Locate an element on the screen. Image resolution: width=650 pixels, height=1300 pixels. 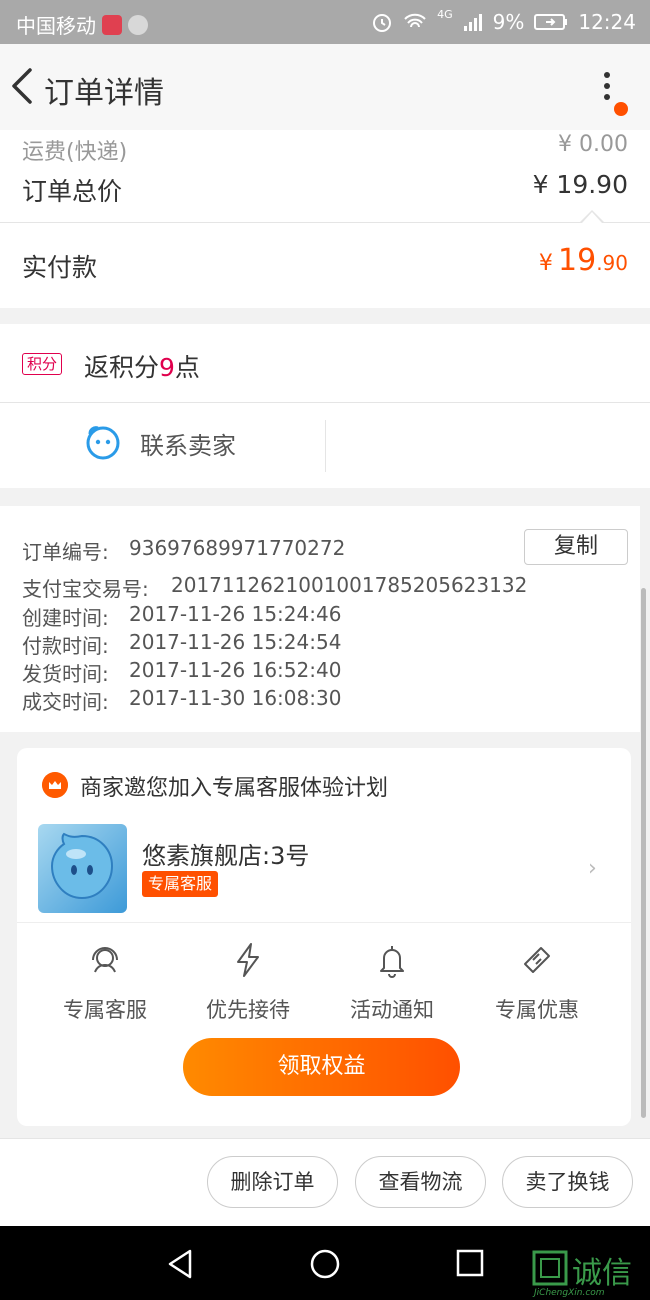
benefit-label: 优先接待 is located at coordinates (248, 1010).